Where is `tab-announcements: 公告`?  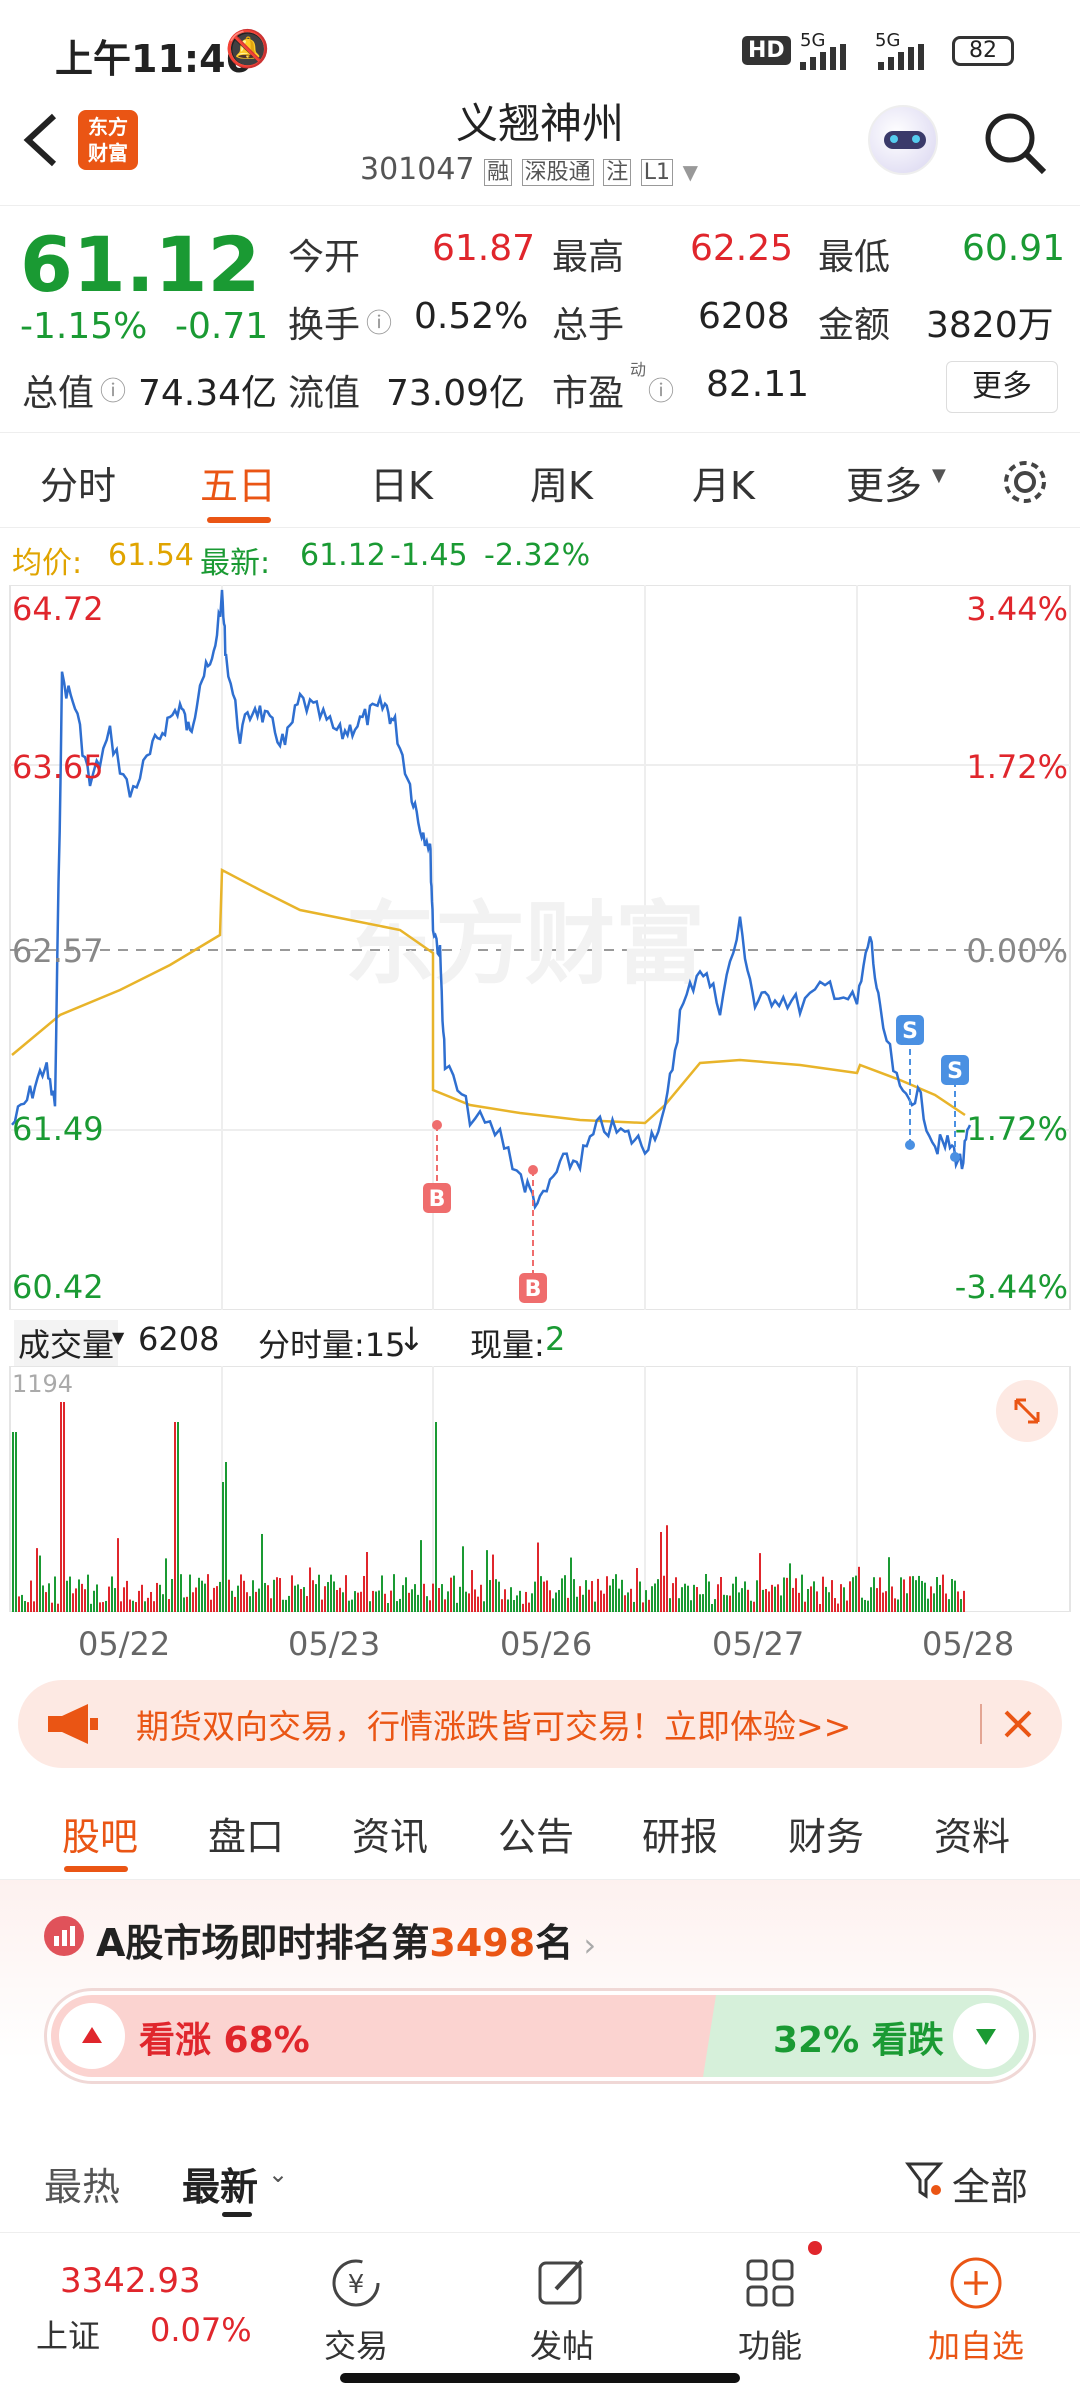 tab-announcements: 公告 is located at coordinates (536, 1833).